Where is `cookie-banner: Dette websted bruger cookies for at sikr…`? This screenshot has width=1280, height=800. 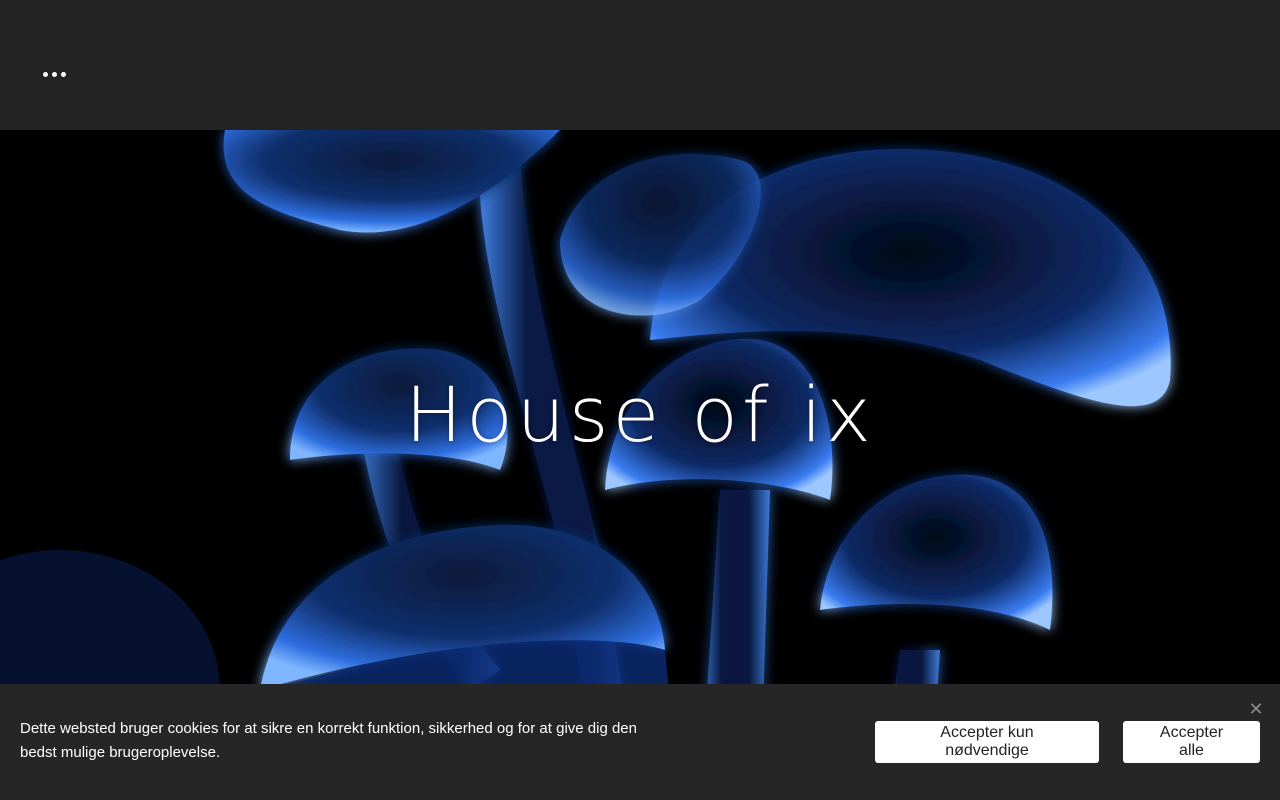 cookie-banner: Dette websted bruger cookies for at sikr… is located at coordinates (640, 742).